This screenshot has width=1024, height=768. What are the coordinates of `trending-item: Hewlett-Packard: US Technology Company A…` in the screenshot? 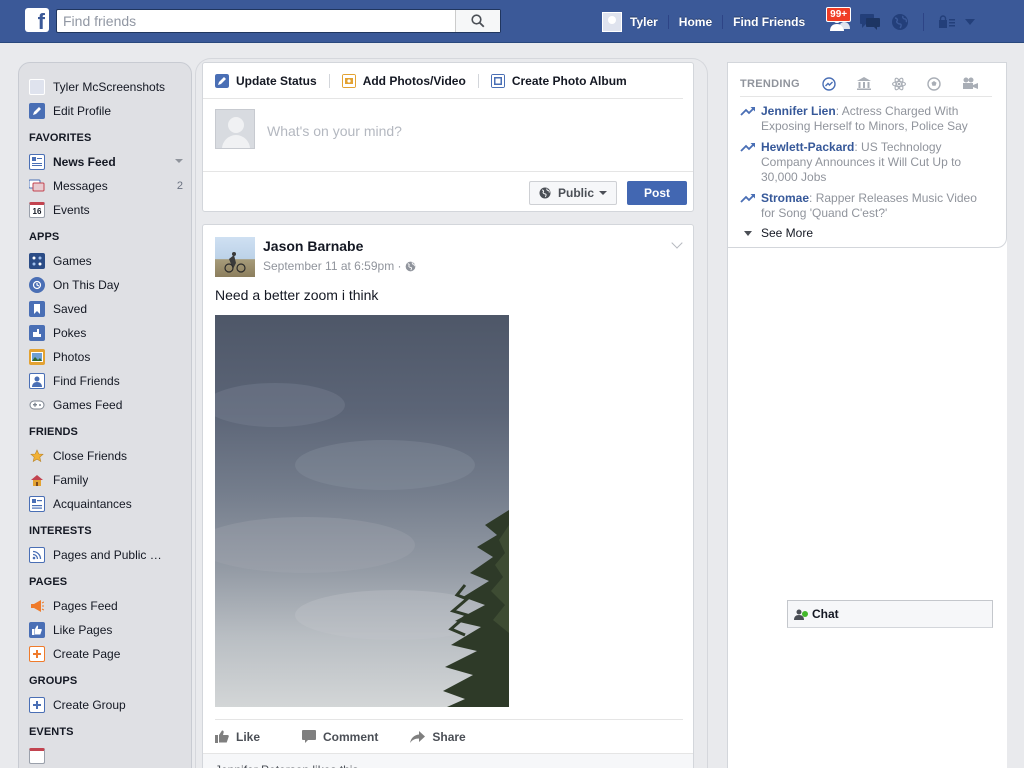 It's located at (865, 162).